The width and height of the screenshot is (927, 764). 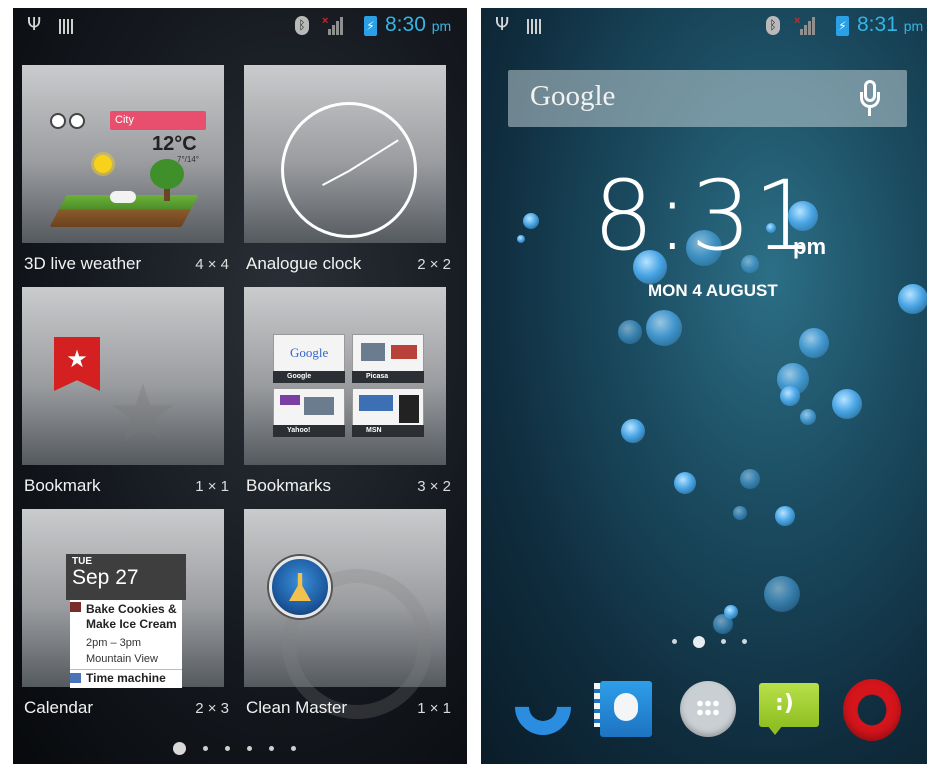 I want to click on google-search-bar: Google, so click(x=707, y=98).